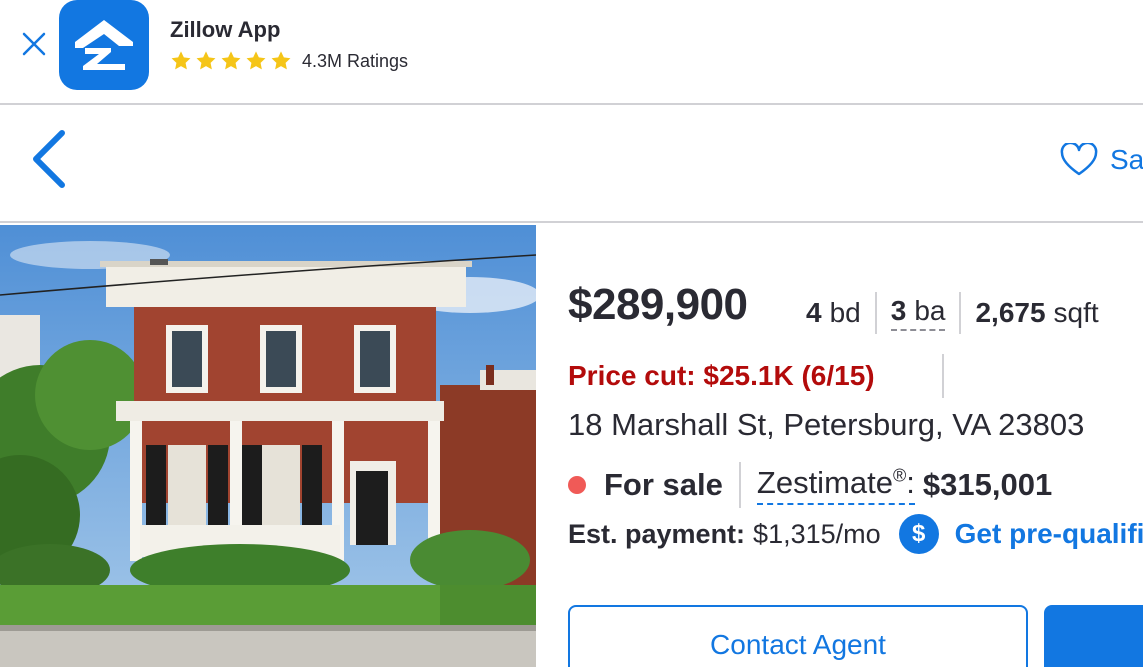 The image size is (1143, 667). Describe the element at coordinates (814, 312) in the screenshot. I see `beds-value: 4` at that location.